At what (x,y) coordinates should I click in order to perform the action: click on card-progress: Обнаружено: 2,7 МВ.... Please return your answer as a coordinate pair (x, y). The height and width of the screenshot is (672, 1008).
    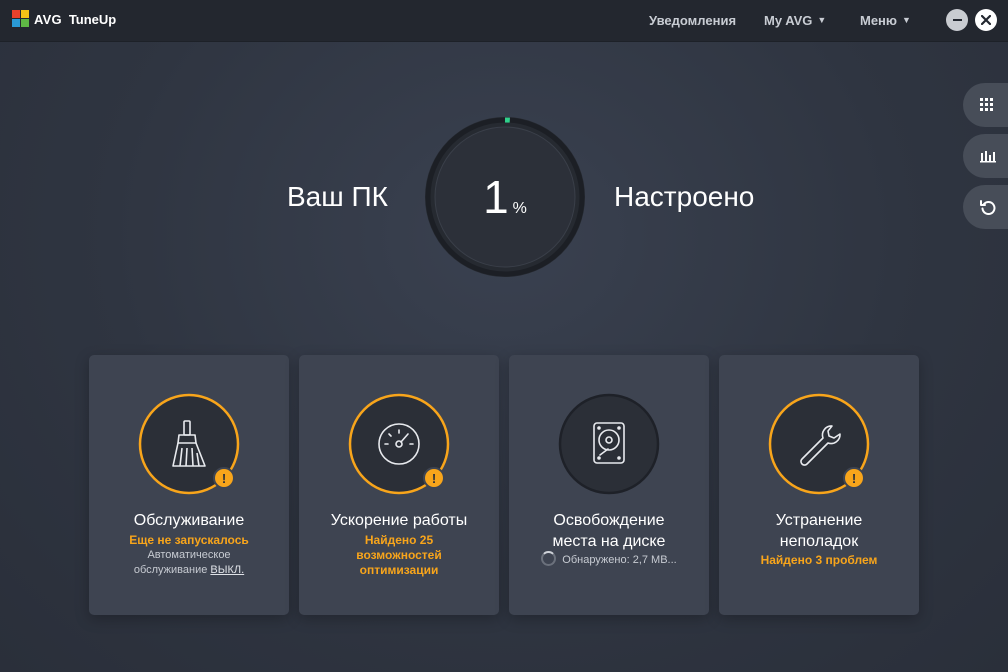
    Looking at the image, I should click on (609, 559).